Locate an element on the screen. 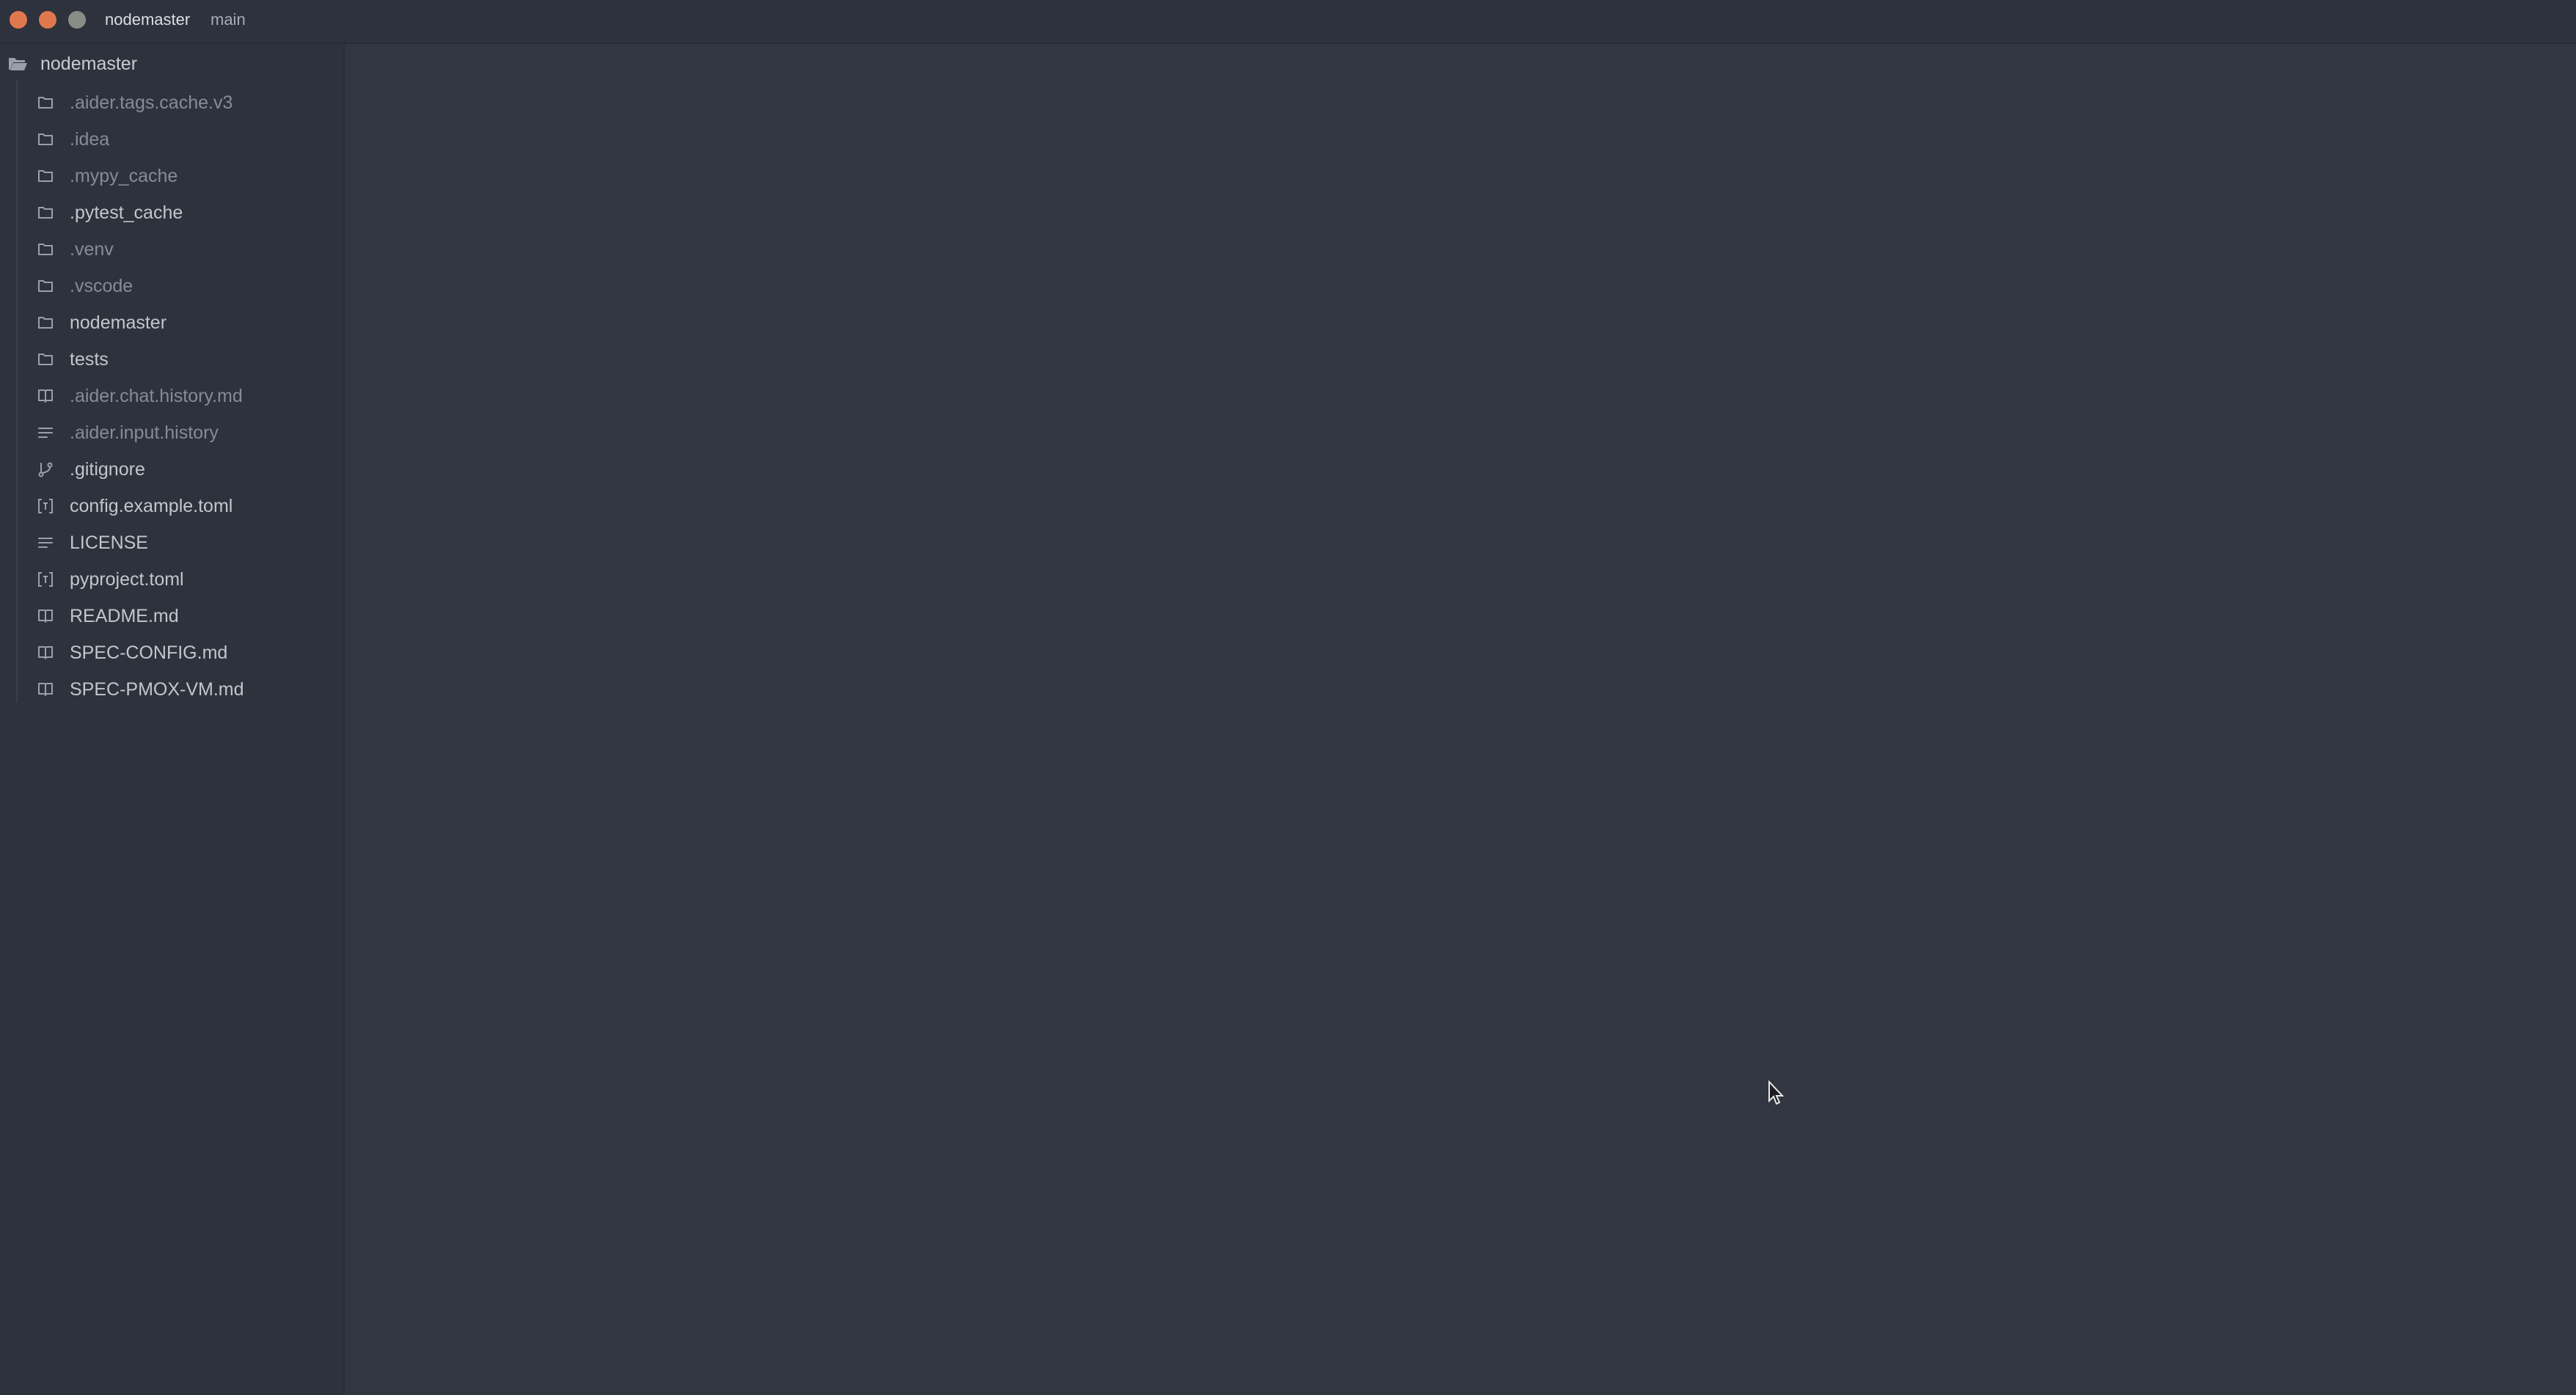 This screenshot has width=2576, height=1395. tree-item-label: .mypy_cache is located at coordinates (124, 176).